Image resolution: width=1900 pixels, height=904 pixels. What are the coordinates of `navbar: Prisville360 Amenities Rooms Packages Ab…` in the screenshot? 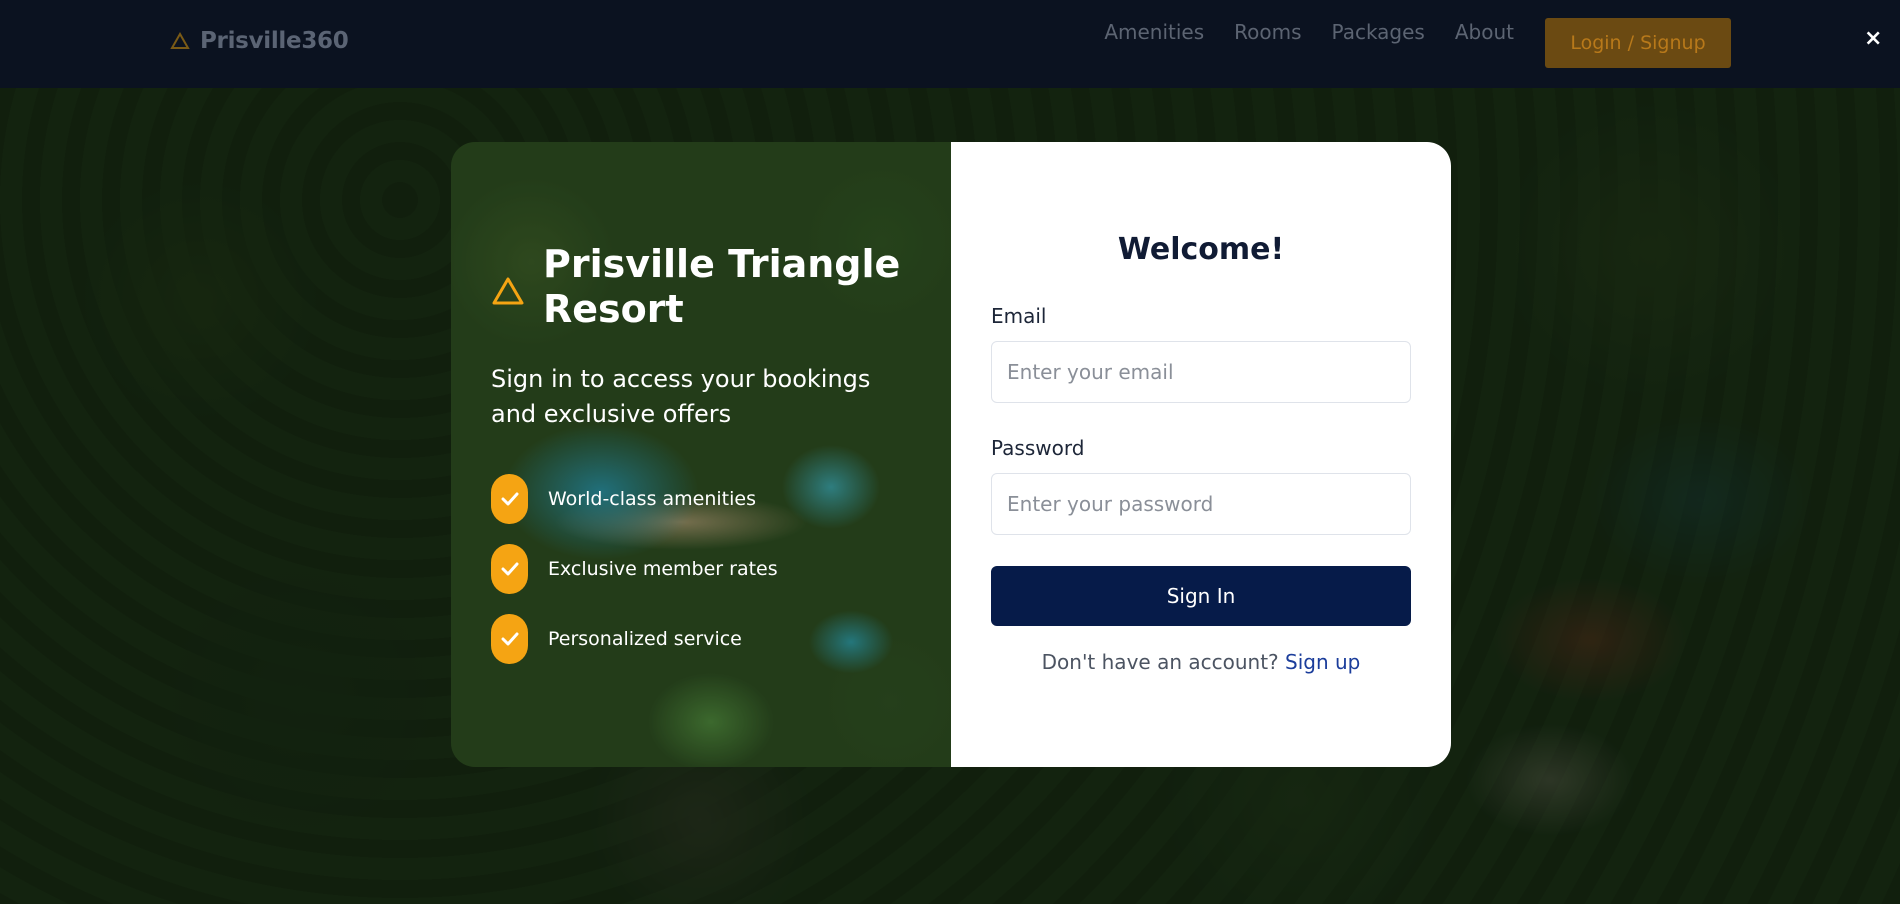 It's located at (950, 44).